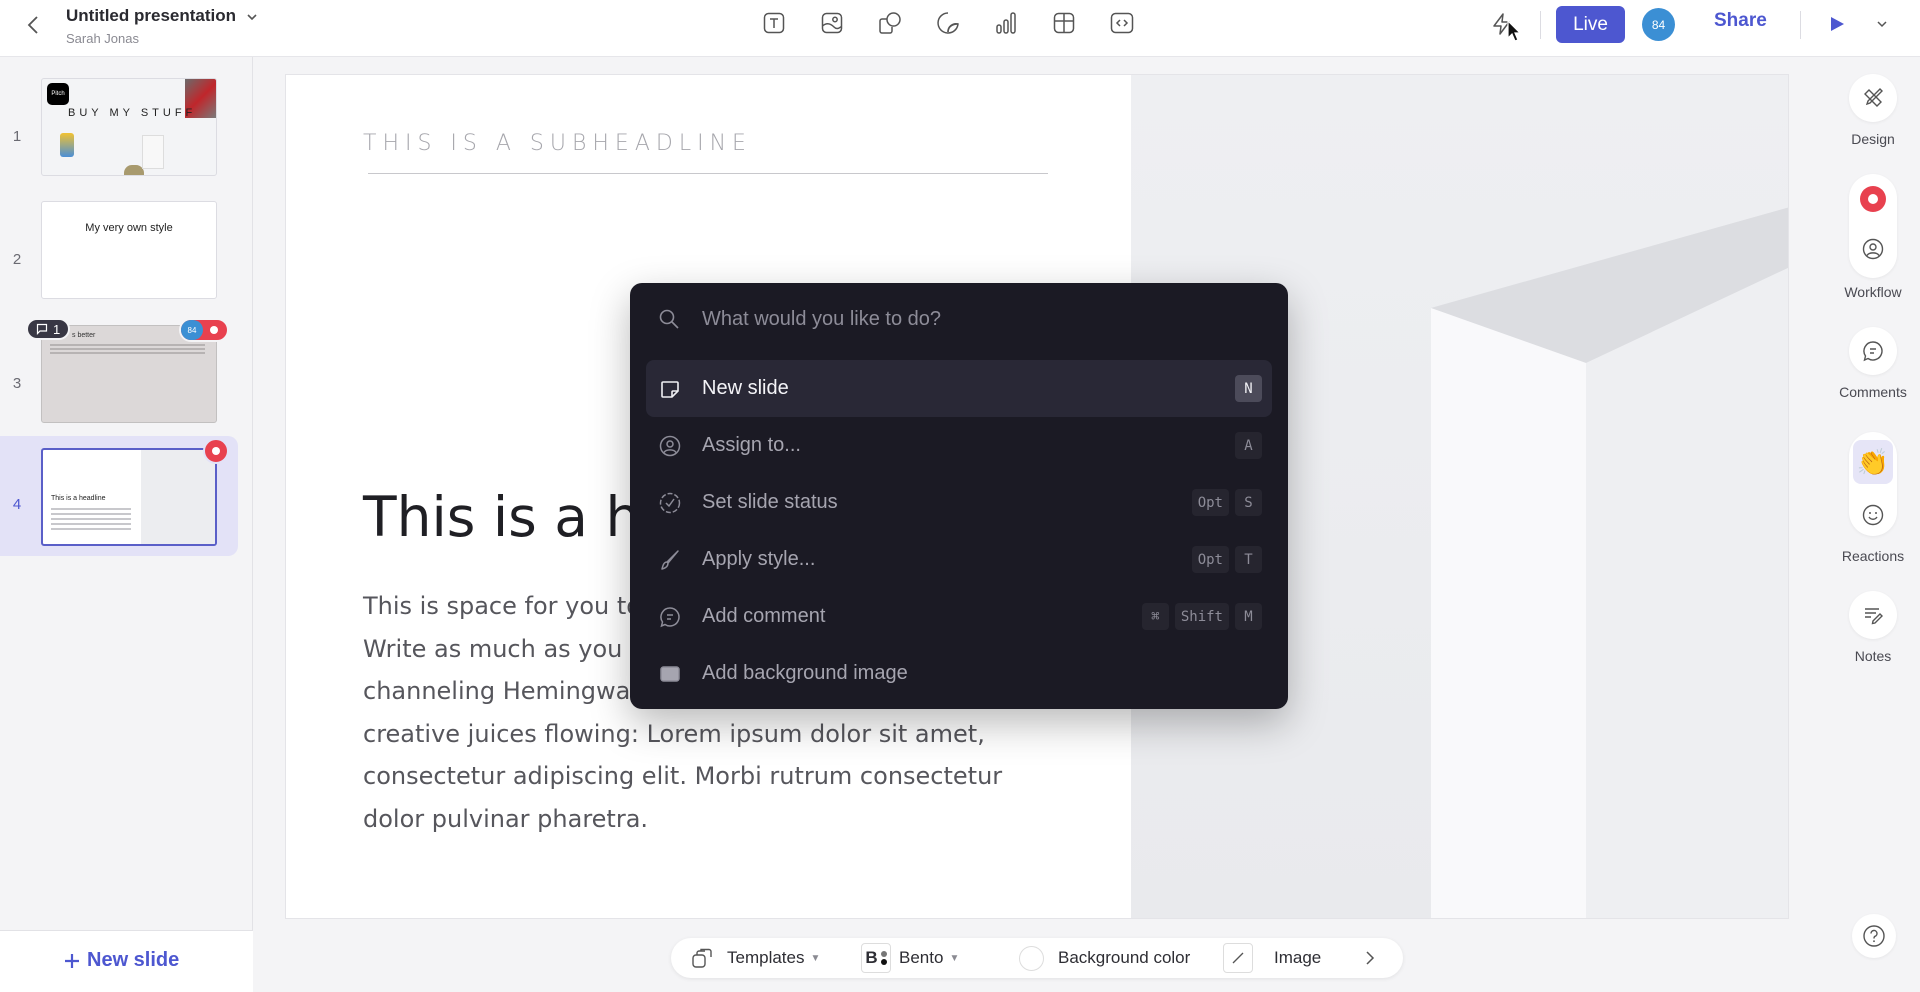 Image resolution: width=1920 pixels, height=992 pixels. I want to click on design-tools-icon, so click(1873, 97).